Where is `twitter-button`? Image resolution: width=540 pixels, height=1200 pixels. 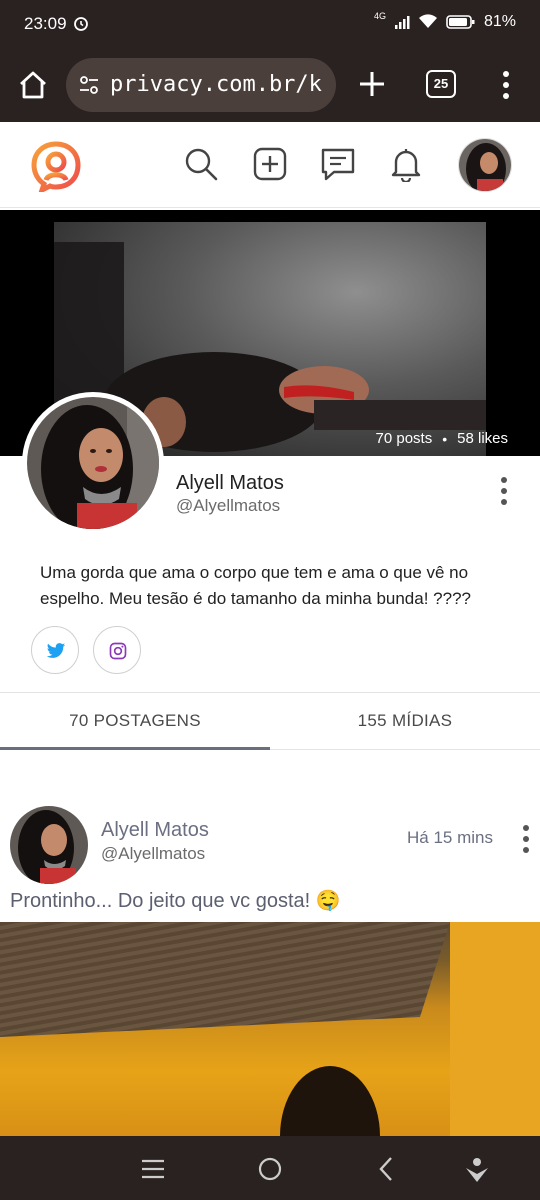
twitter-button is located at coordinates (55, 650).